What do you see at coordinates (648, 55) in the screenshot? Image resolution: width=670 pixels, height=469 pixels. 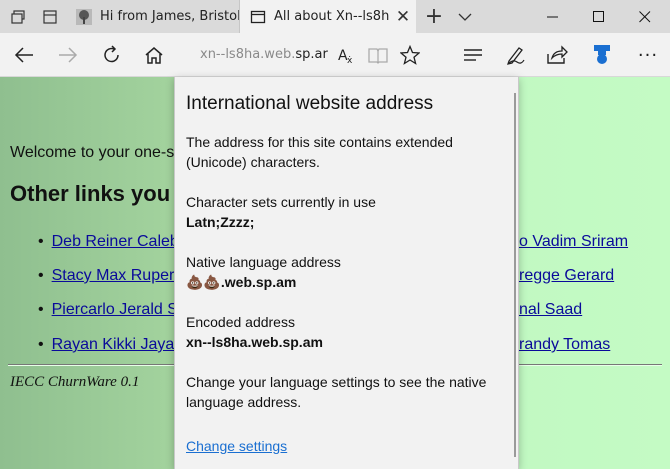 I see `more-options-icon: ···` at bounding box center [648, 55].